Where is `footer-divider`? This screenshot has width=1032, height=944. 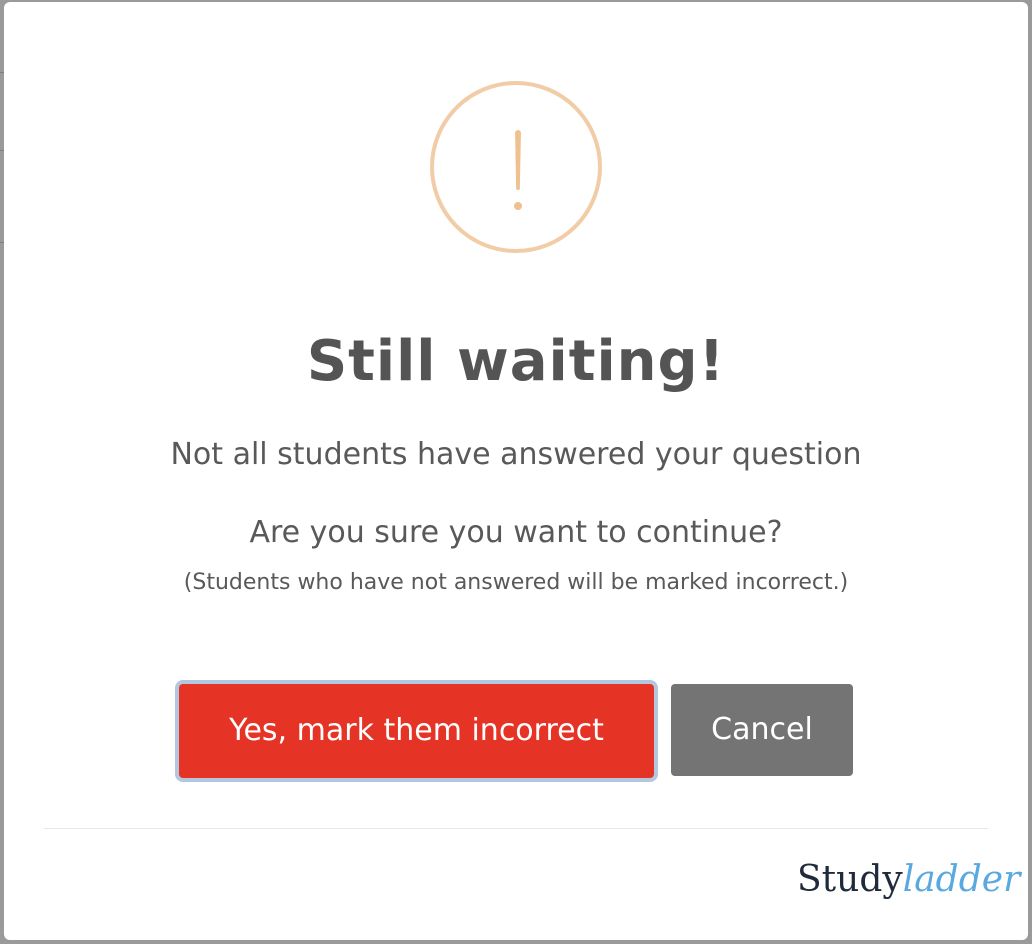 footer-divider is located at coordinates (516, 828).